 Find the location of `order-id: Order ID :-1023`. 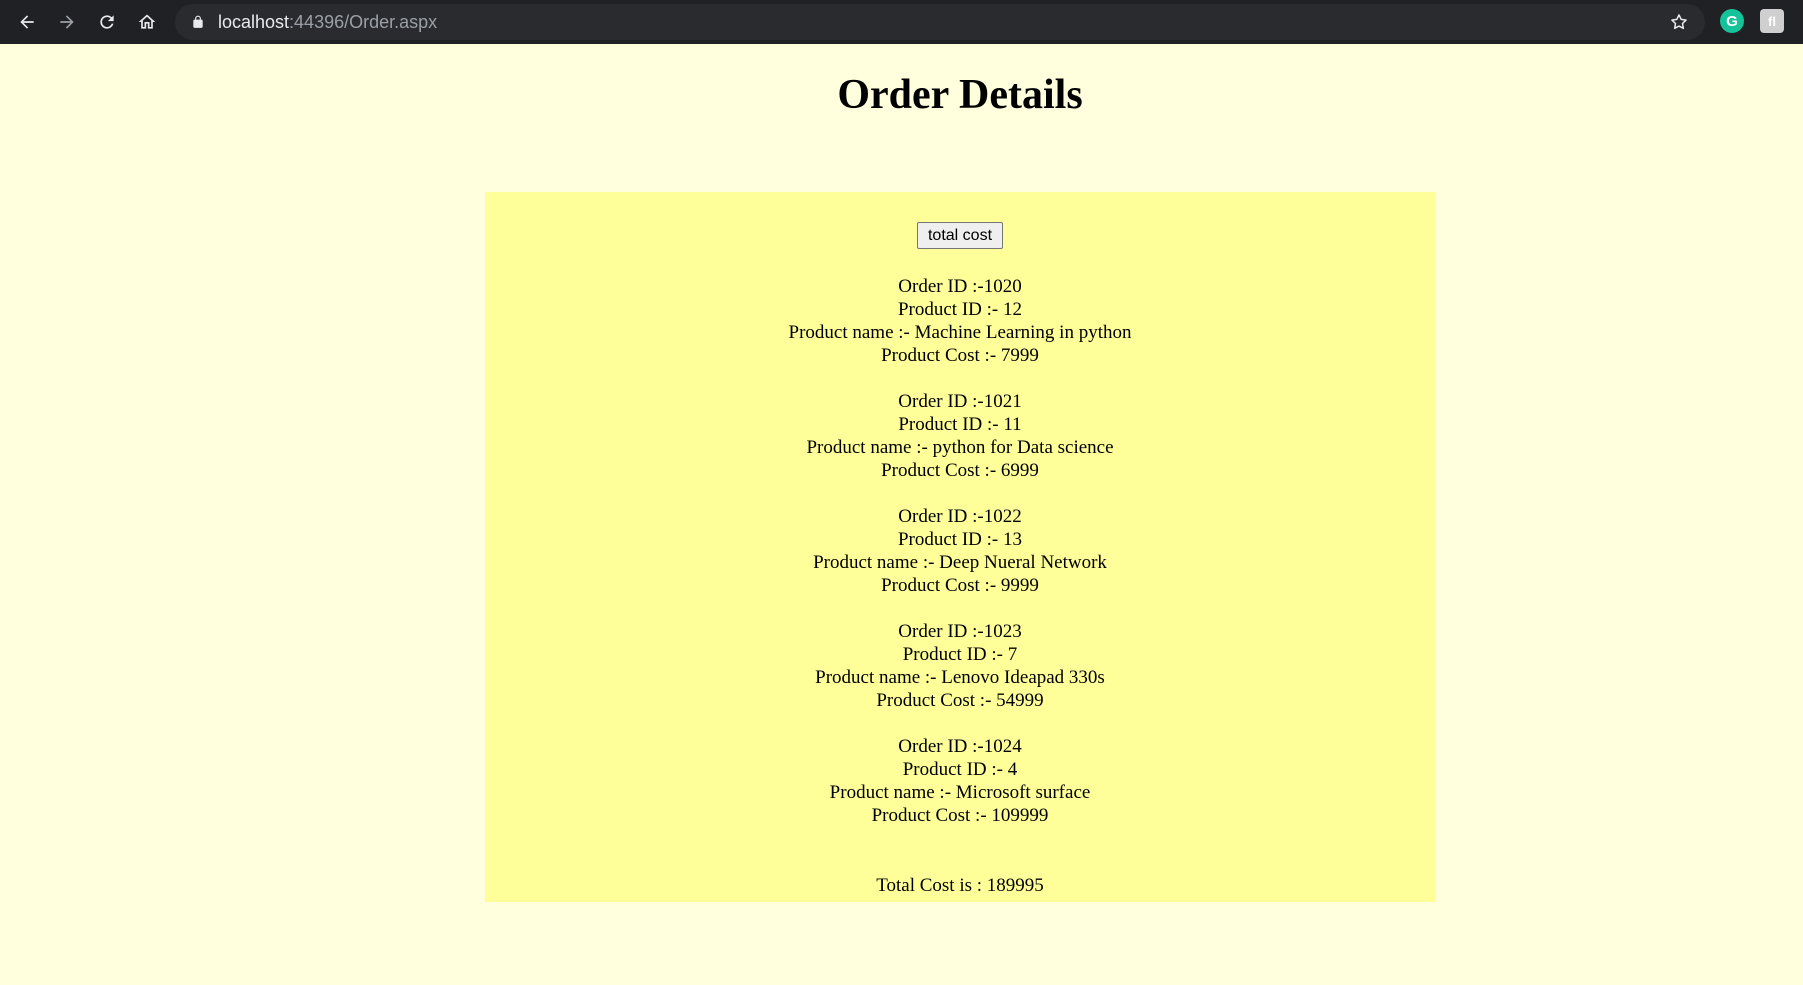

order-id: Order ID :-1023 is located at coordinates (960, 631).